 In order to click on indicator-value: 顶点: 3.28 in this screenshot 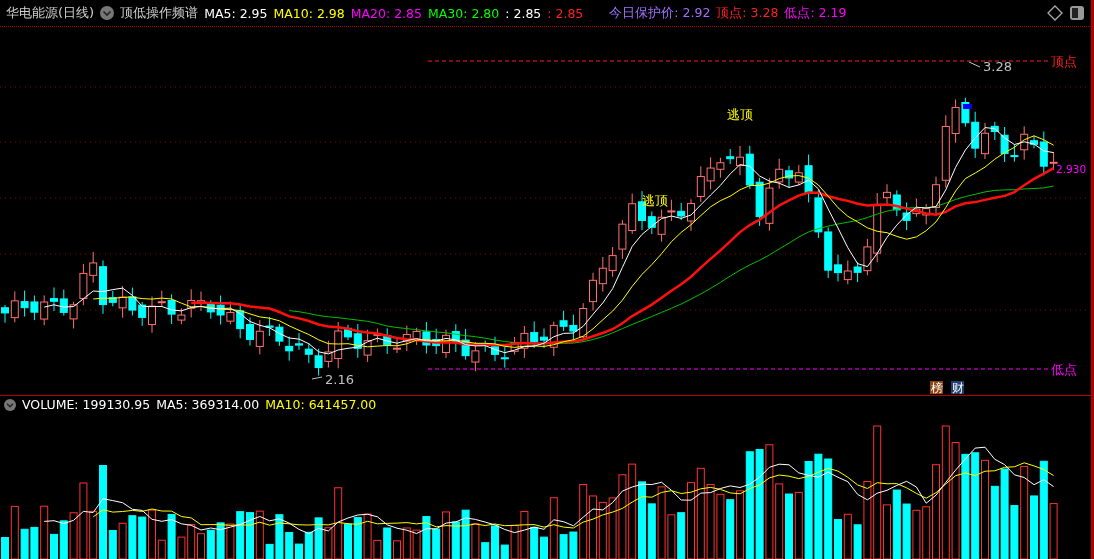, I will do `click(747, 13)`.